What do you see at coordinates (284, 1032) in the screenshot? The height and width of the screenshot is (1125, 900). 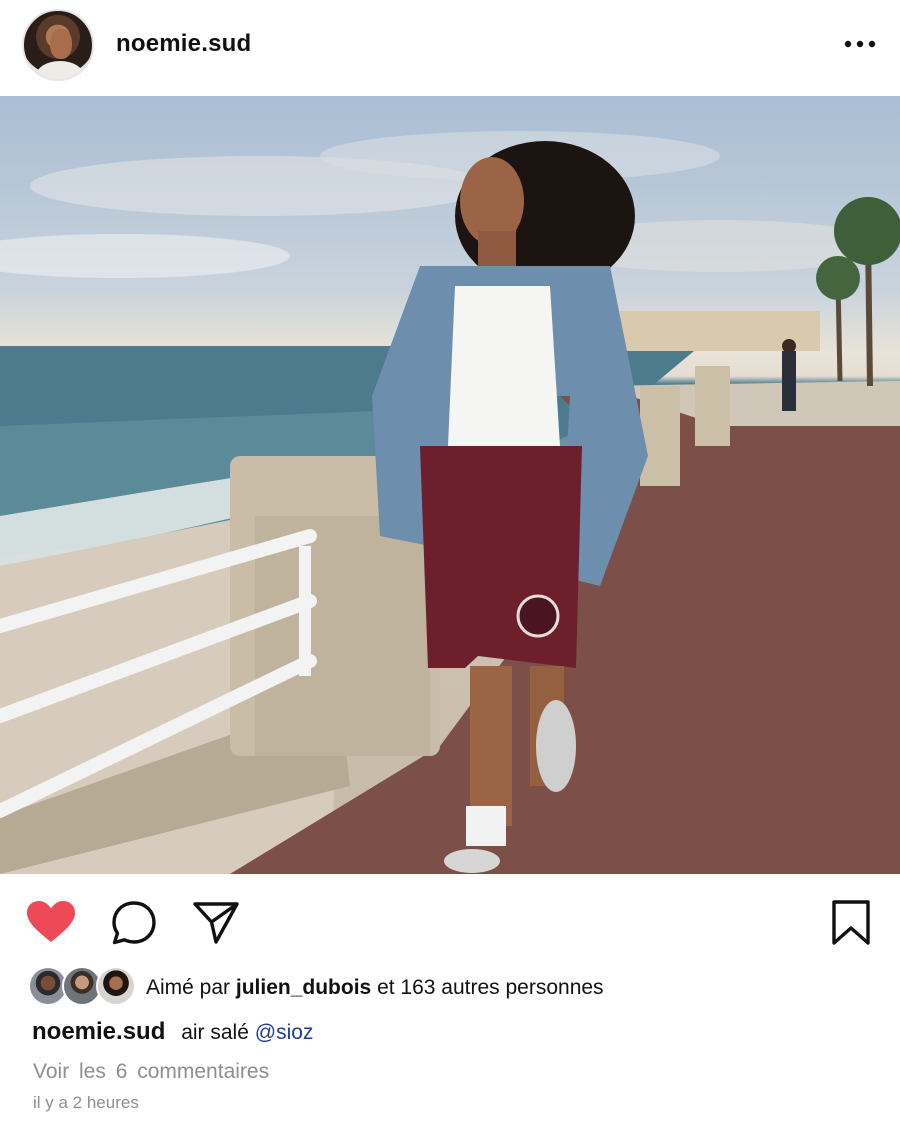 I see `caption-mention: @sioz` at bounding box center [284, 1032].